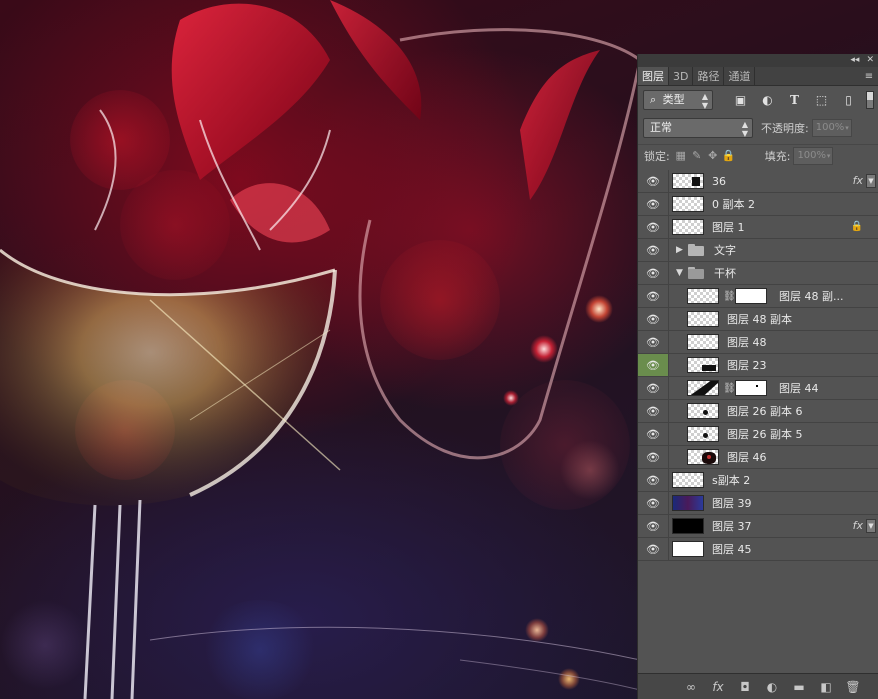  What do you see at coordinates (772, 687) in the screenshot?
I see `adjustment-layer-icon: ◐` at bounding box center [772, 687].